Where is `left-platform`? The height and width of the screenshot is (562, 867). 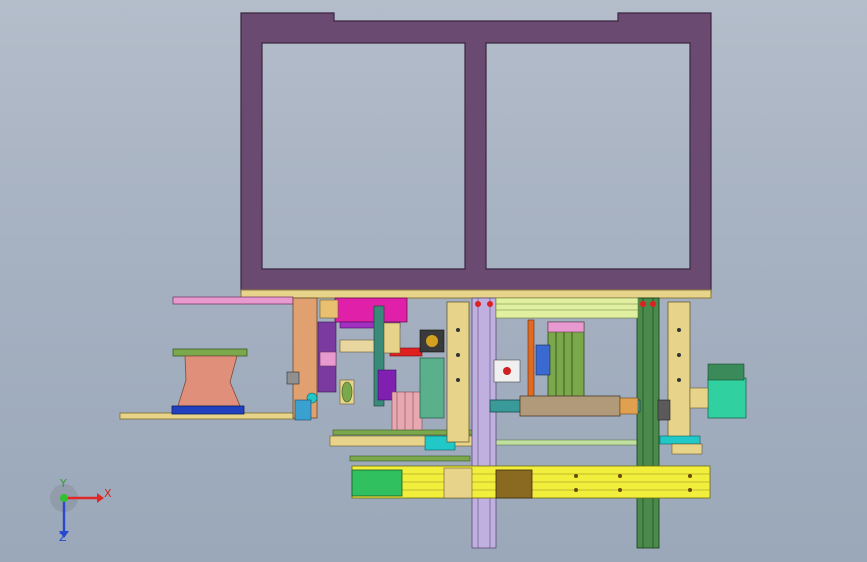 left-platform is located at coordinates (210, 358).